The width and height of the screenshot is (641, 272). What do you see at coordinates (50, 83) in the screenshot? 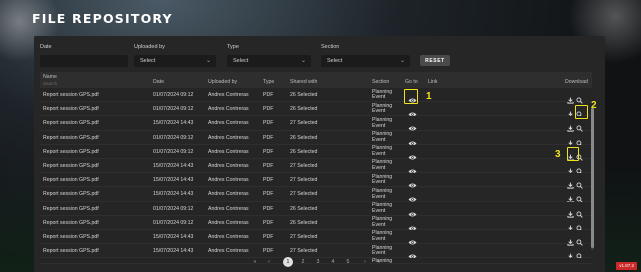
I see `name-search-input: Search` at bounding box center [50, 83].